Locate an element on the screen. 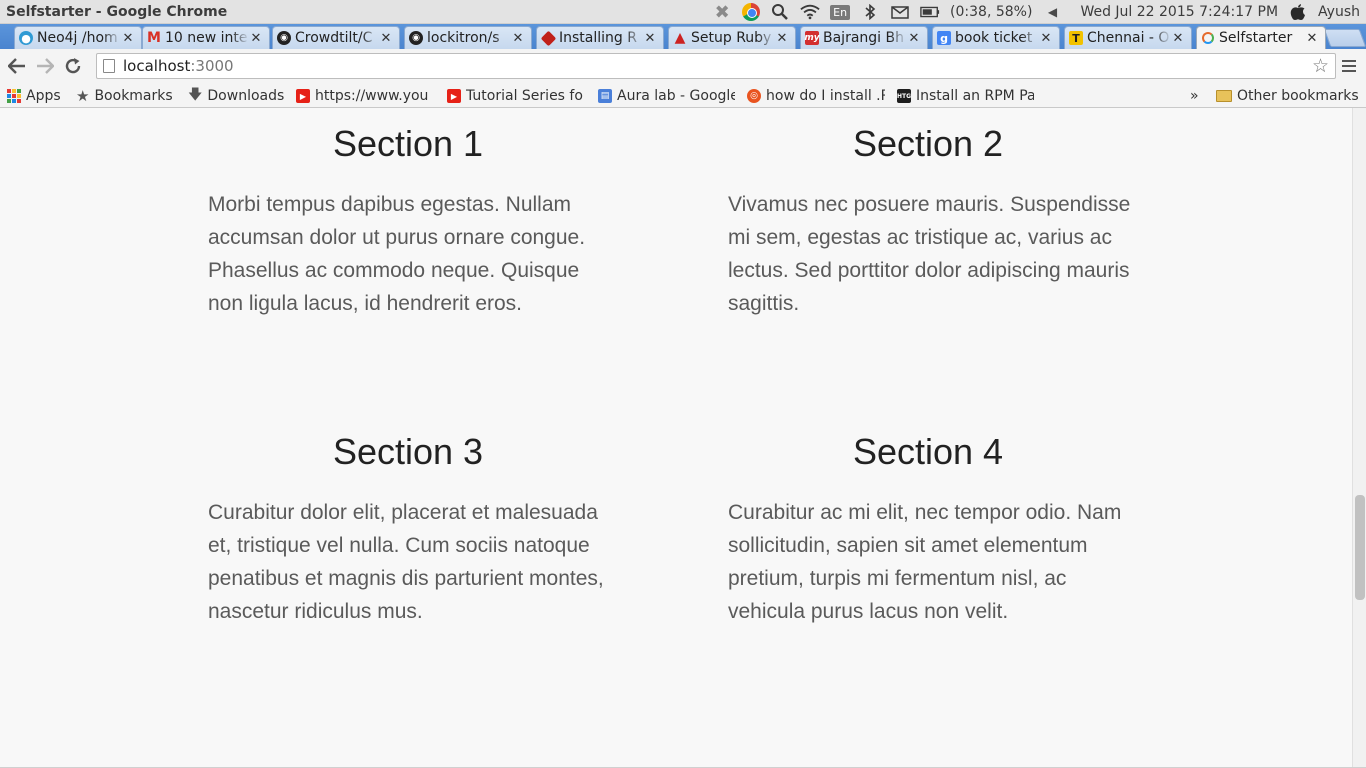 This screenshot has width=1366, height=768. bookmark-star-icon: ☆ is located at coordinates (1320, 66).